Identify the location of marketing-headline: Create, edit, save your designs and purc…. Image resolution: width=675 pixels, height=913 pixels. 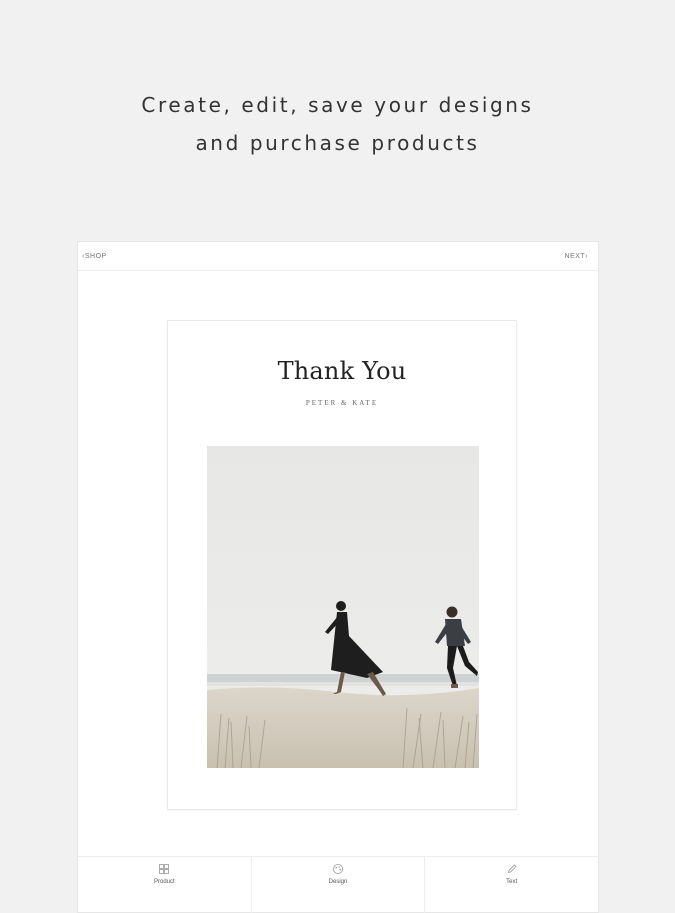
(337, 124).